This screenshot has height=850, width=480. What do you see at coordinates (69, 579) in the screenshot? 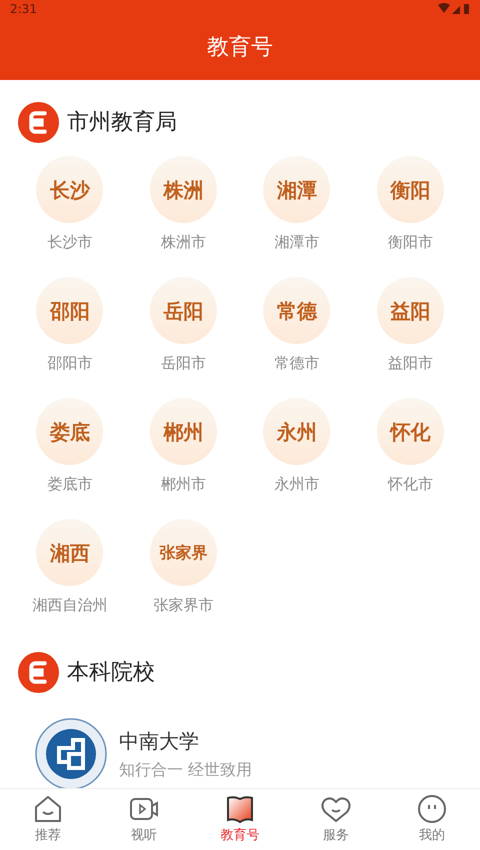
I see `city-item: 湘西 湘西自治州` at bounding box center [69, 579].